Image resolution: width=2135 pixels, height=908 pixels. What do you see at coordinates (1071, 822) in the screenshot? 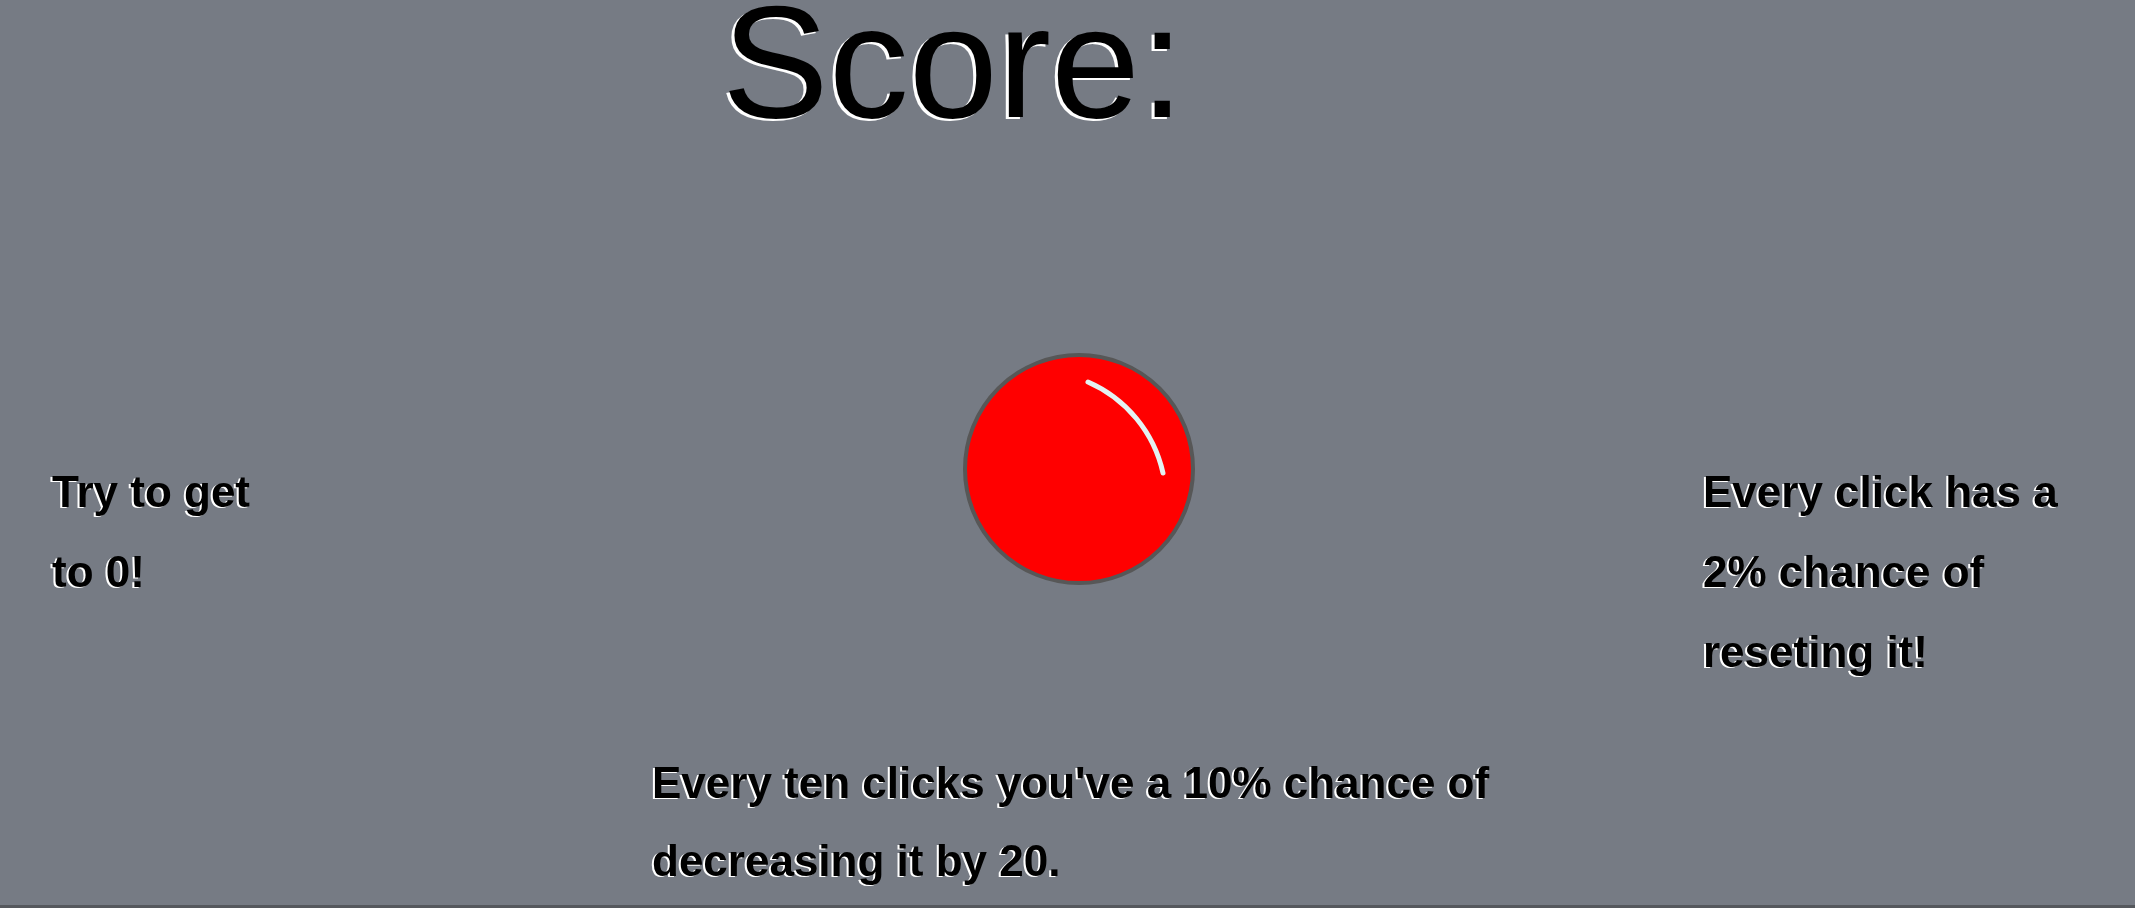
I see `hint-text: Every ten clicks you've a 10% chance of decreasing it by 20.` at bounding box center [1071, 822].